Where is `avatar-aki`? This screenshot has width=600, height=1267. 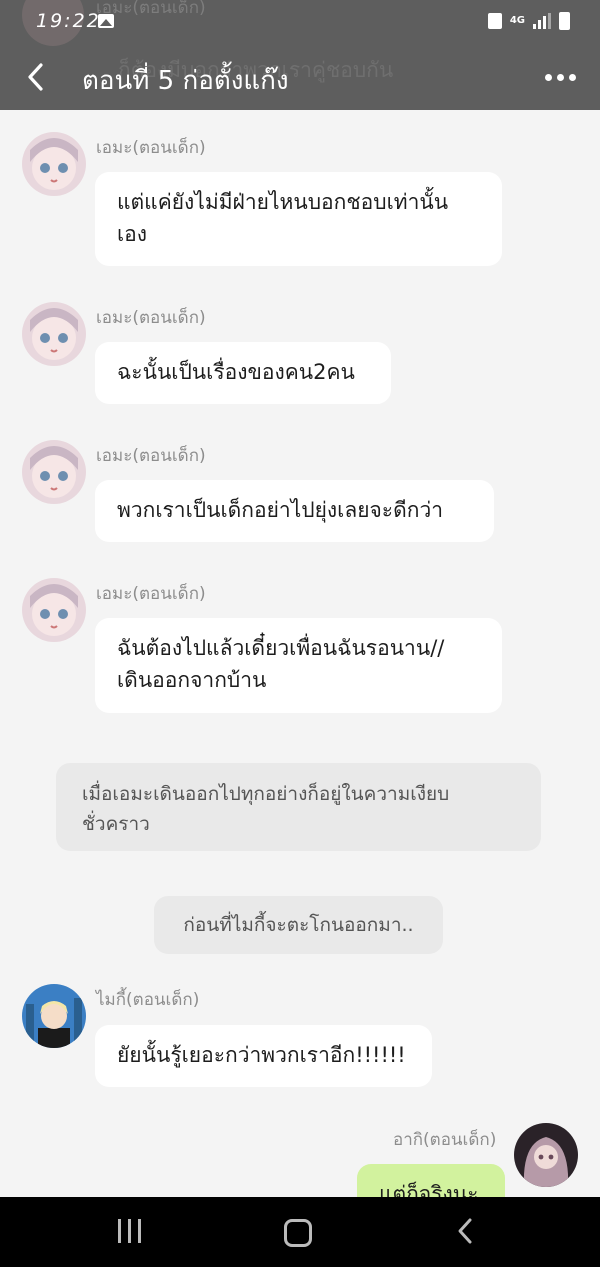
avatar-aki is located at coordinates (546, 1155).